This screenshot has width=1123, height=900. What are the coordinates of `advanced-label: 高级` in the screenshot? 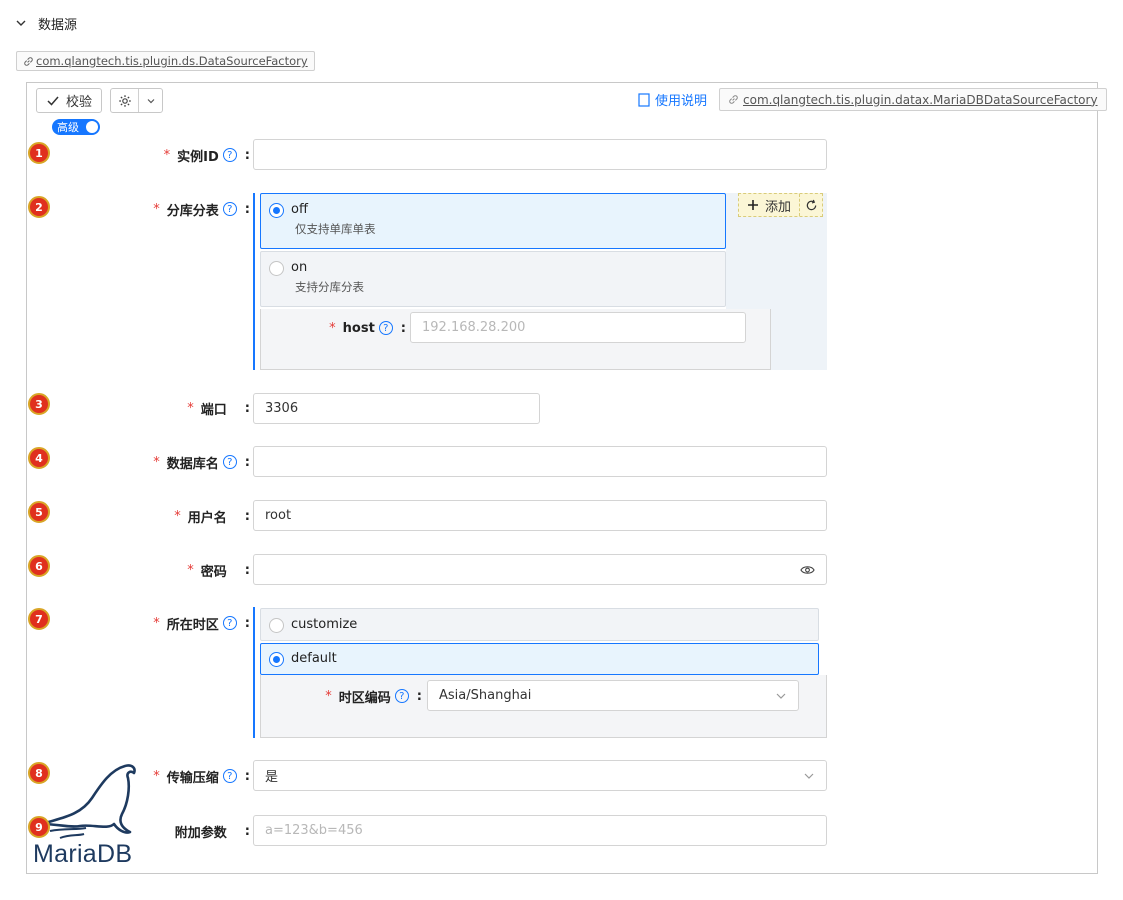 It's located at (68, 127).